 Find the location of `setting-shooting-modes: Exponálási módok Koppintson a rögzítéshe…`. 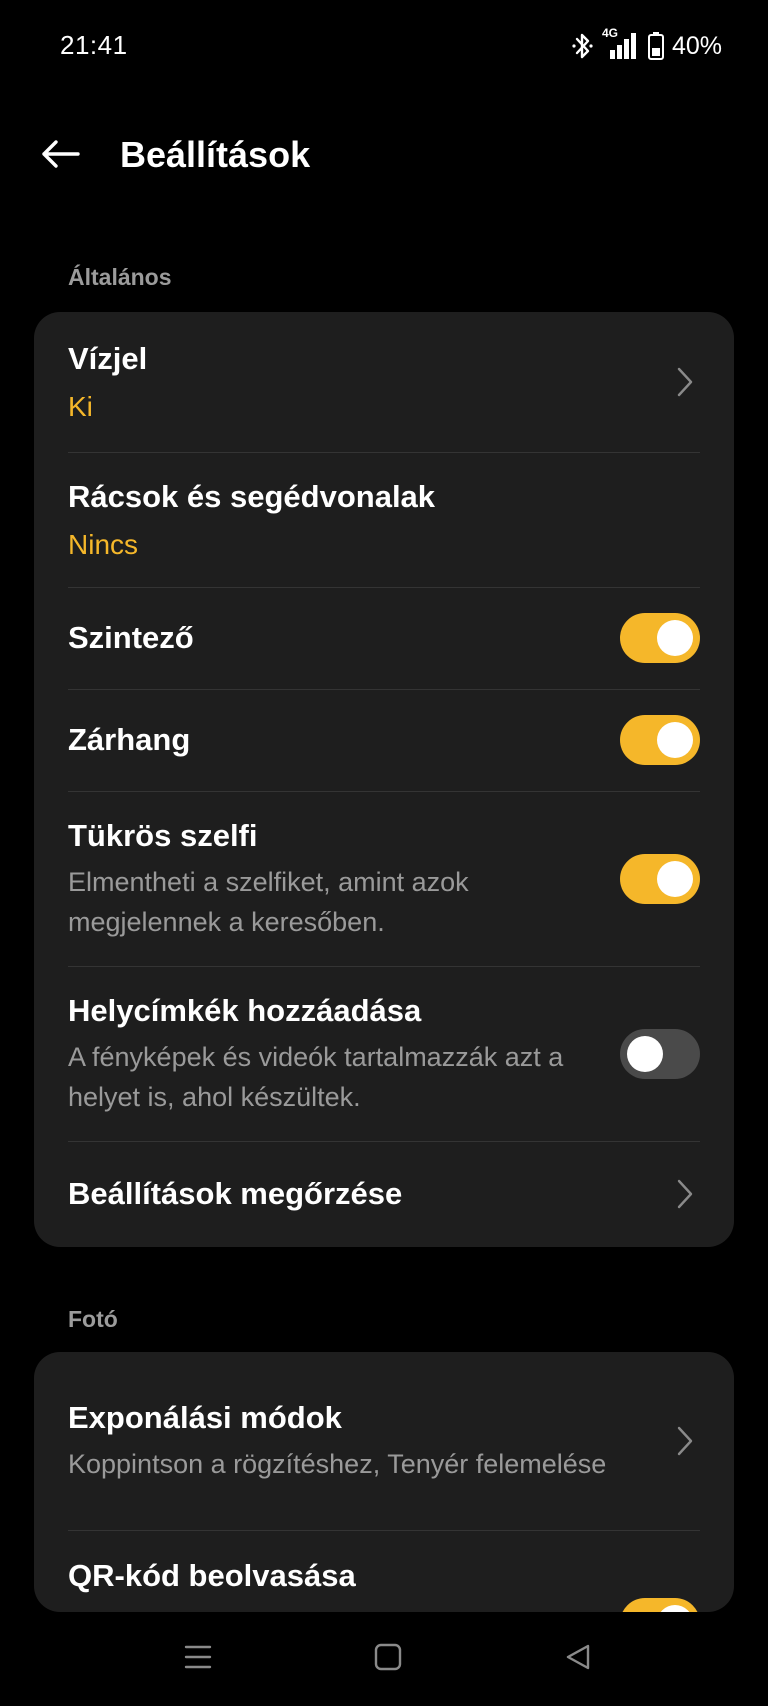

setting-shooting-modes: Exponálási módok Koppintson a rögzítéshe… is located at coordinates (384, 1441).